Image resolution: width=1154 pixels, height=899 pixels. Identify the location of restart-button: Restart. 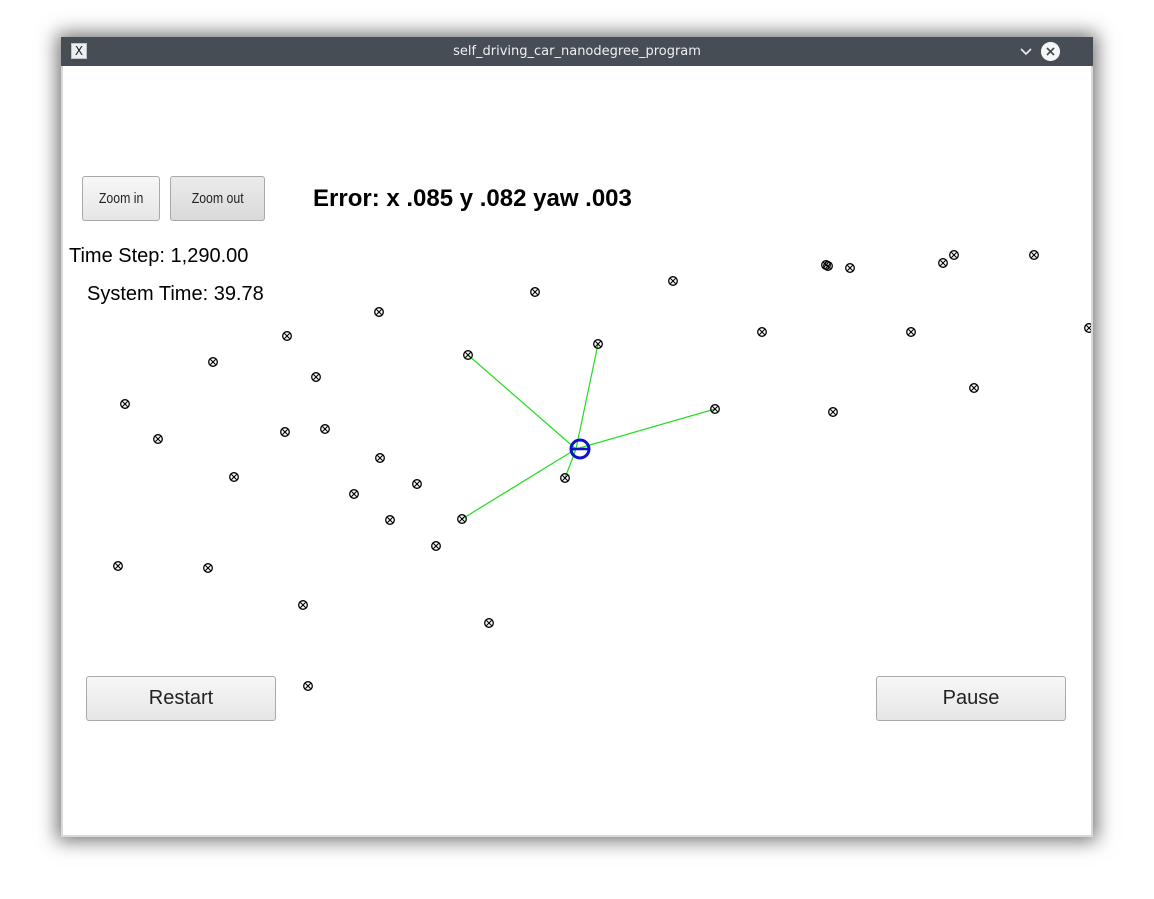
(181, 698).